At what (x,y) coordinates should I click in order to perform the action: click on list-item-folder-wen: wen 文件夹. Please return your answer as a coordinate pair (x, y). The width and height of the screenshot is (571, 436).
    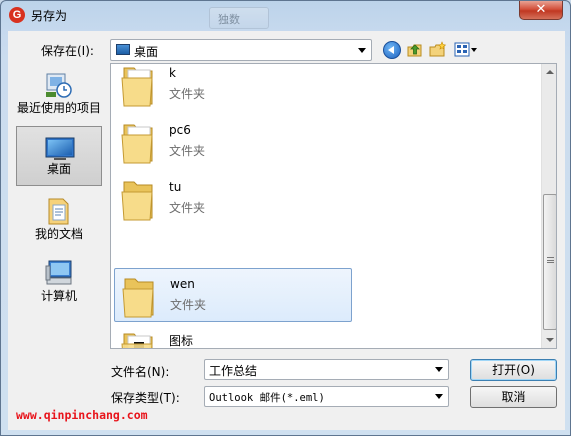
    Looking at the image, I should click on (233, 295).